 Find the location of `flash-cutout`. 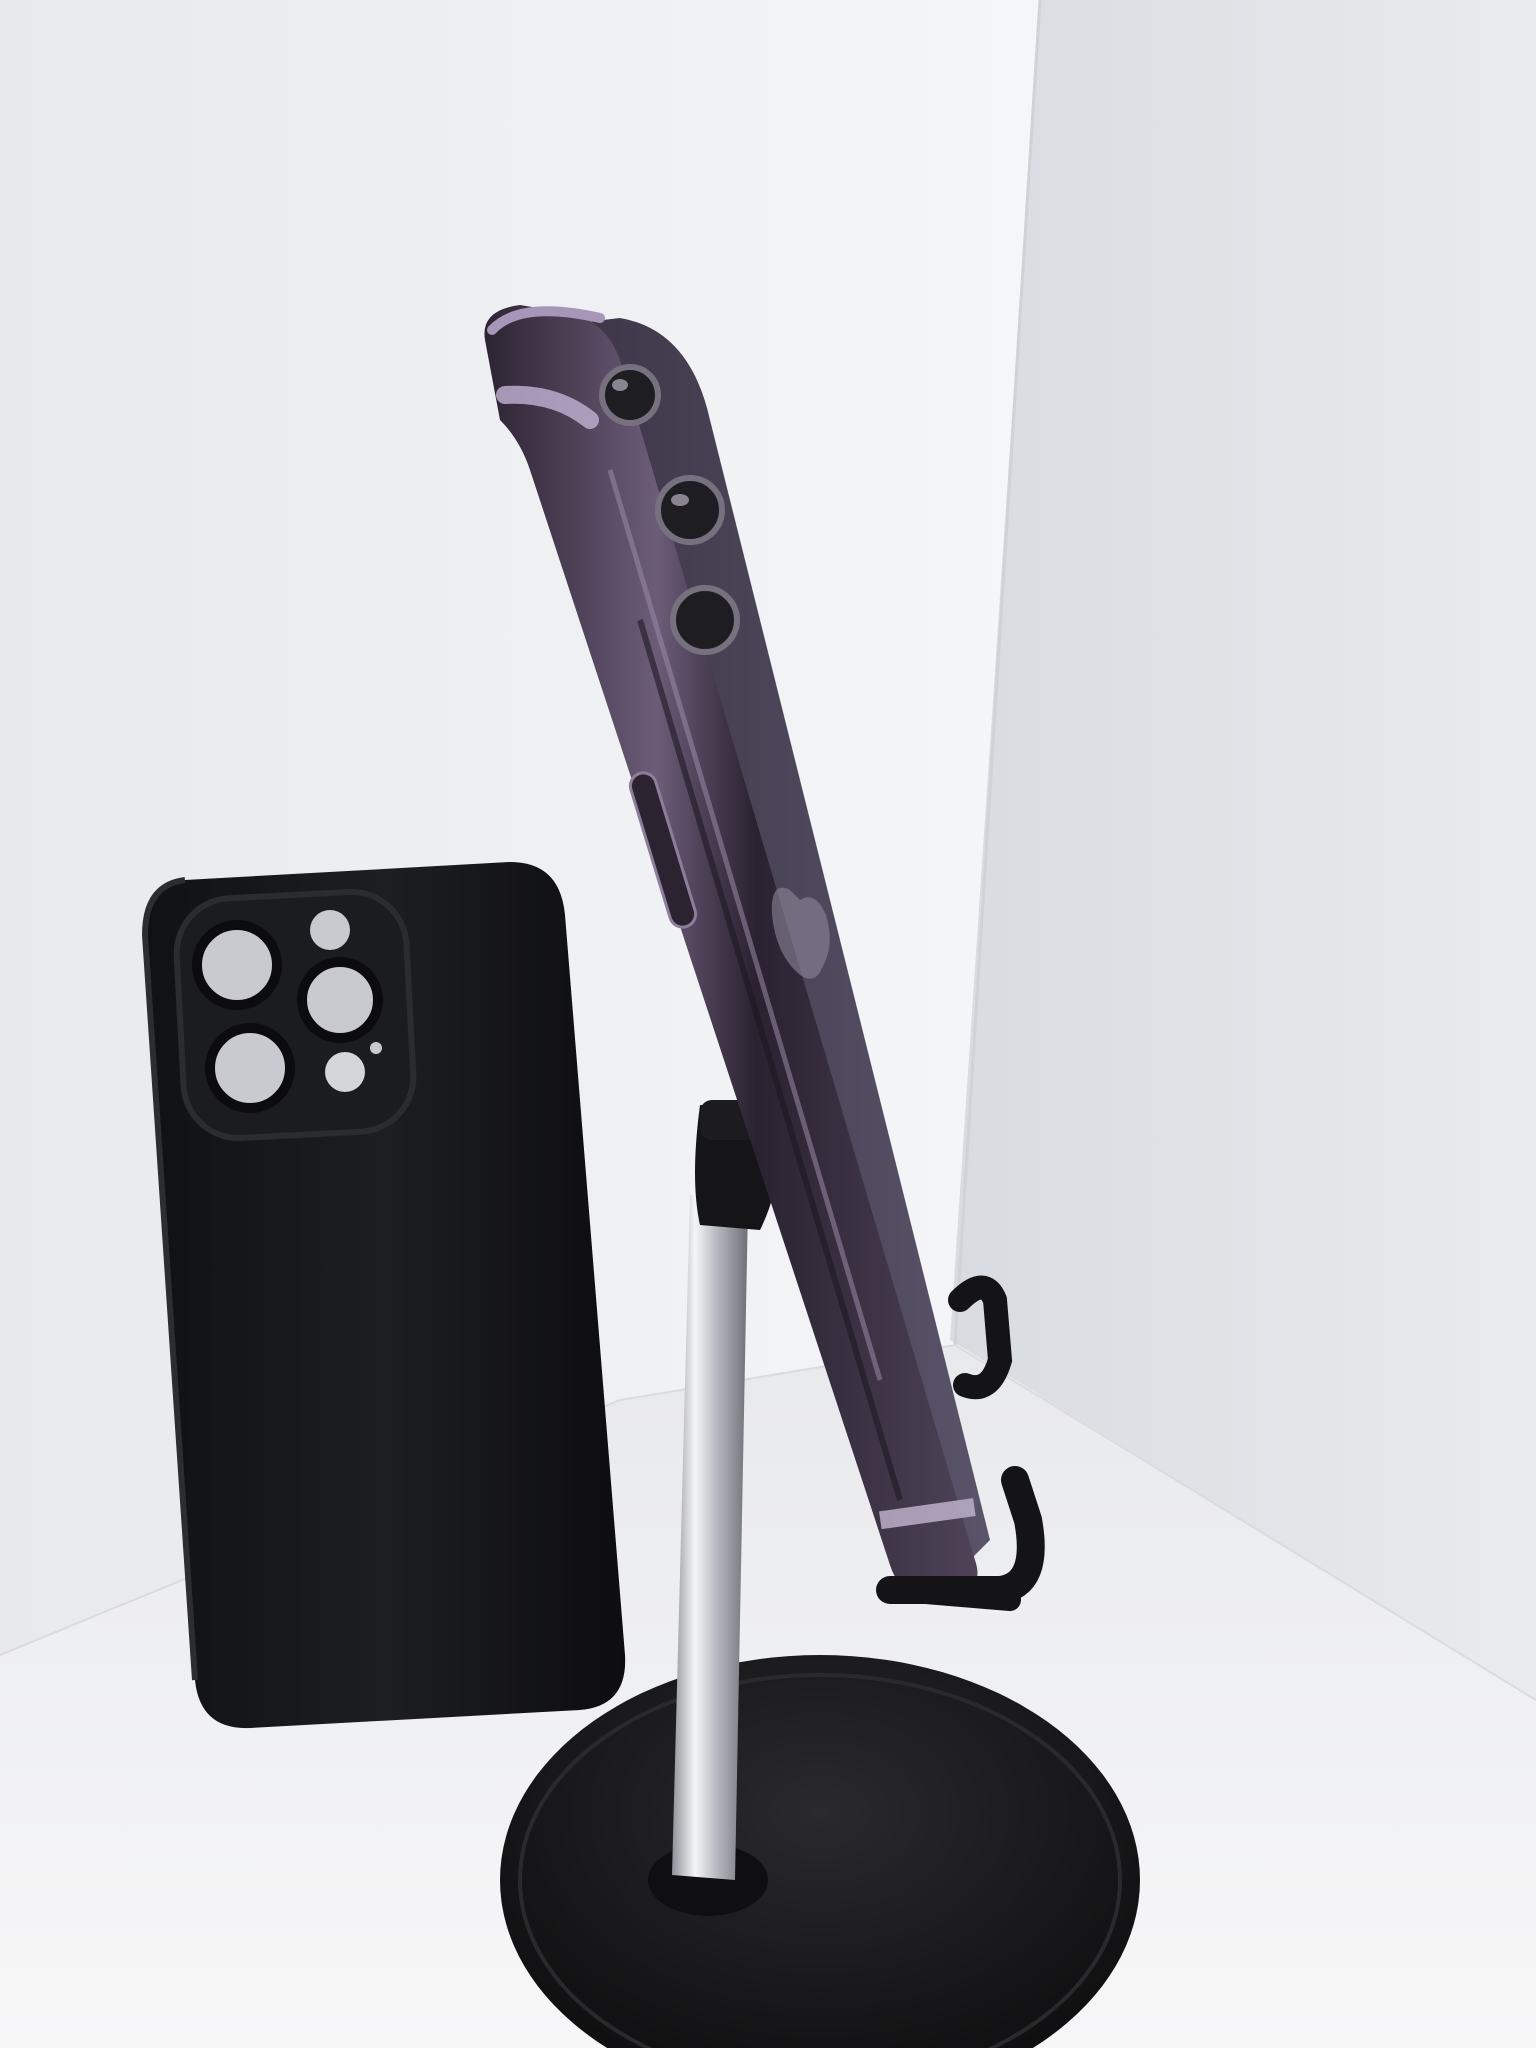

flash-cutout is located at coordinates (330, 930).